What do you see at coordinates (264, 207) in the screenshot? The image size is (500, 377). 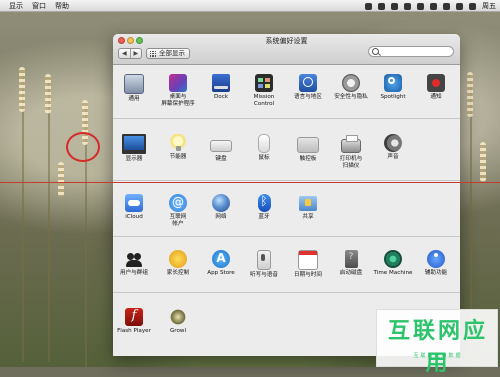 I see `pane-bluetooth: 蓝牙` at bounding box center [264, 207].